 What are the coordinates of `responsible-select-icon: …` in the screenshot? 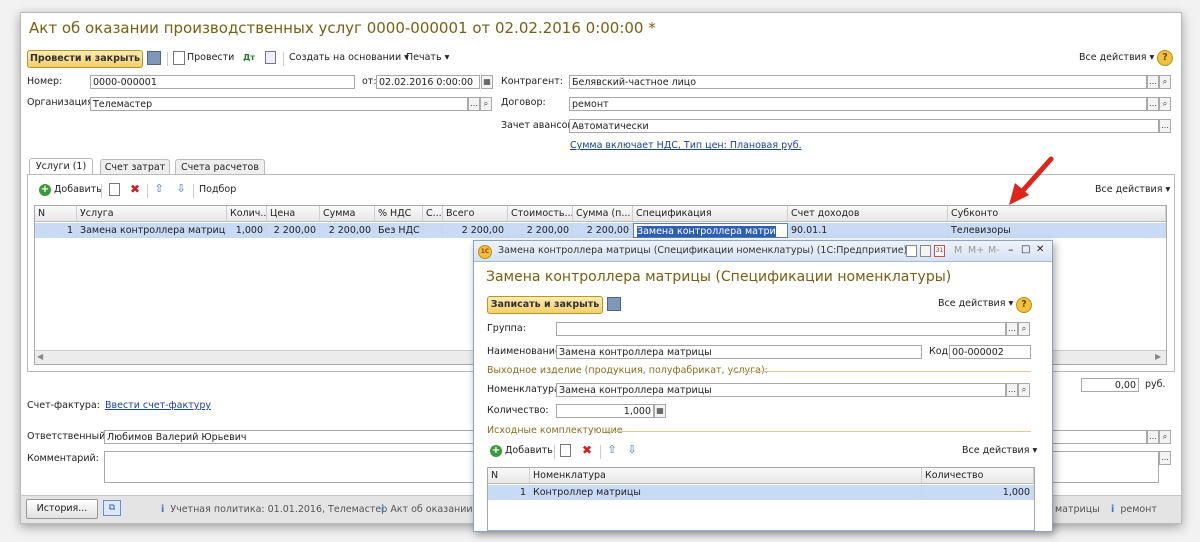 It's located at (1153, 437).